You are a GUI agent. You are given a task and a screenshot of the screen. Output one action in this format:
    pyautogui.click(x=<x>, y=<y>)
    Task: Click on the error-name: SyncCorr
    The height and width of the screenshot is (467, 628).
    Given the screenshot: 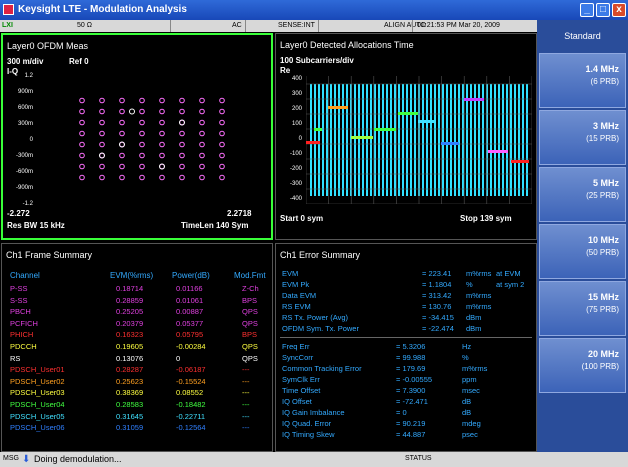 What is the action you would take?
    pyautogui.click(x=298, y=357)
    